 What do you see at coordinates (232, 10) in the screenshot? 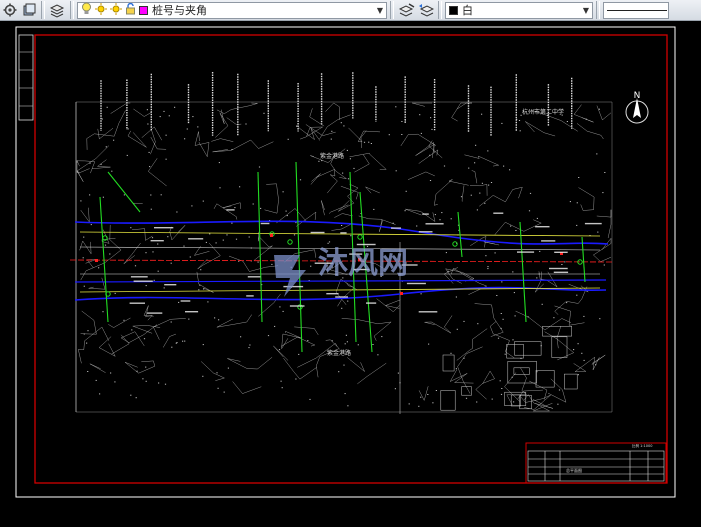
I see `layer-dropdown: 桩号与夹角 ▼` at bounding box center [232, 10].